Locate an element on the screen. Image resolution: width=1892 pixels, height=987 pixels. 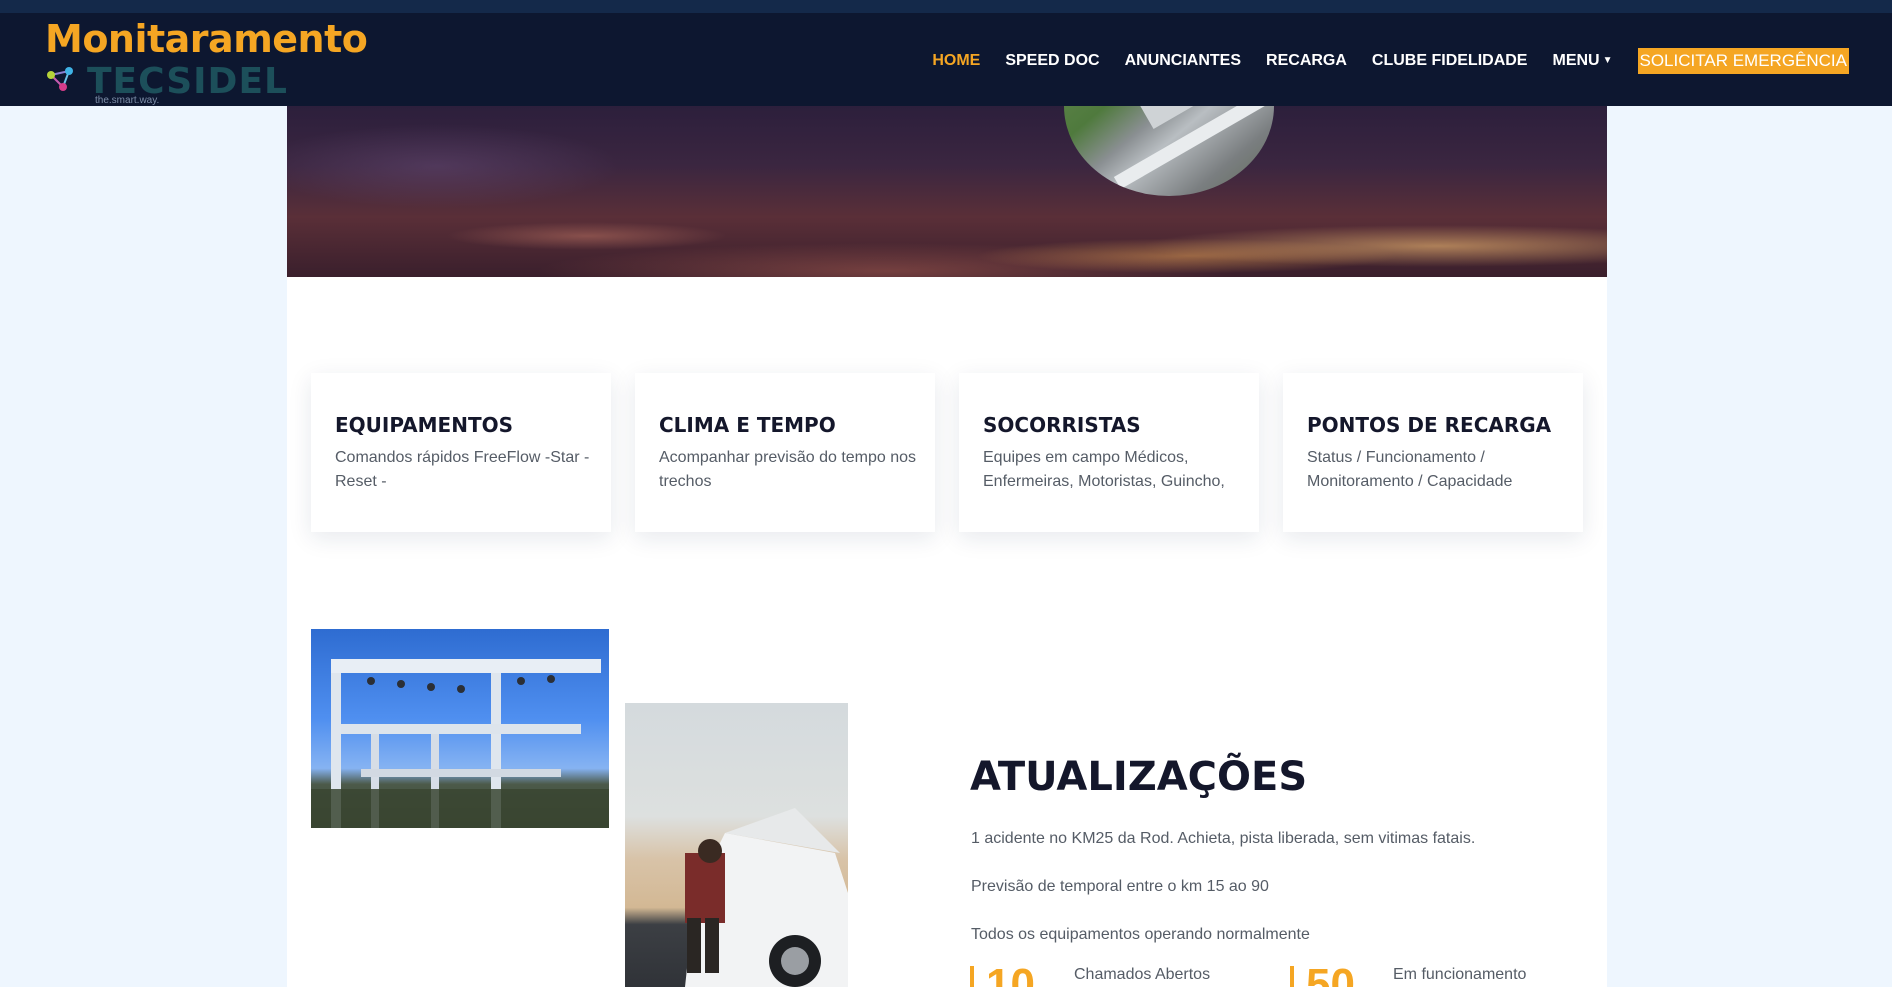
nav-menu-label: MENU is located at coordinates (1576, 60).